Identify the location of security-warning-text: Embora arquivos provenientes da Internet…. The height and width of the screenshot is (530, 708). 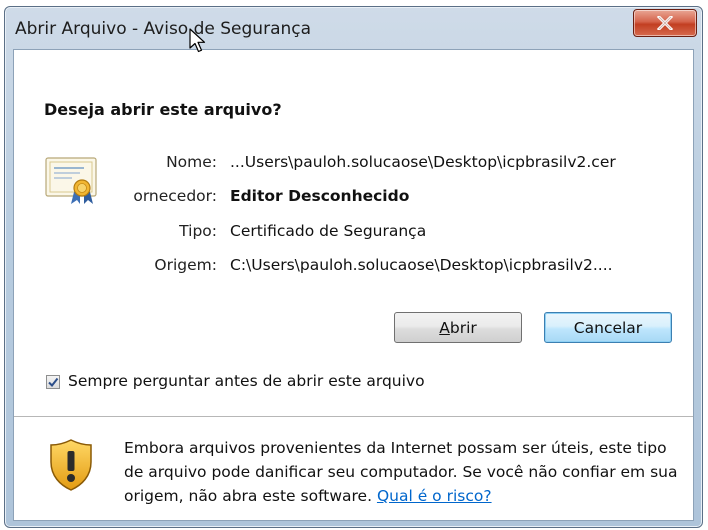
(410, 472).